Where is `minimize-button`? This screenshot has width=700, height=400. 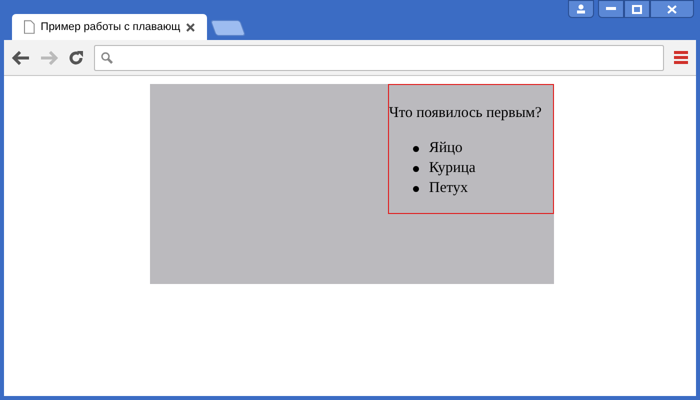
minimize-button is located at coordinates (611, 9).